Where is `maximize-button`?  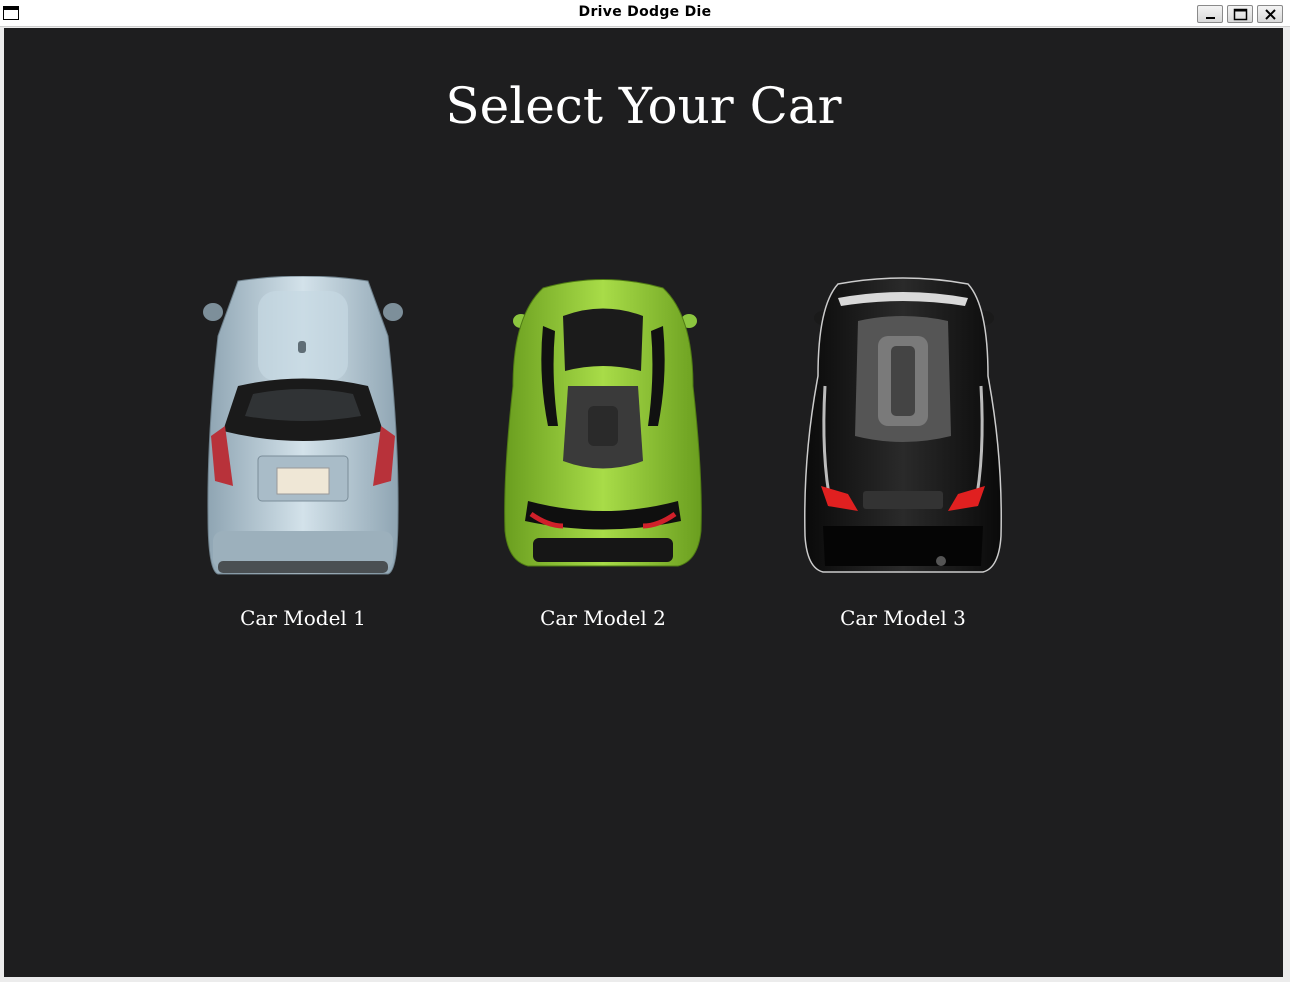
maximize-button is located at coordinates (1240, 14).